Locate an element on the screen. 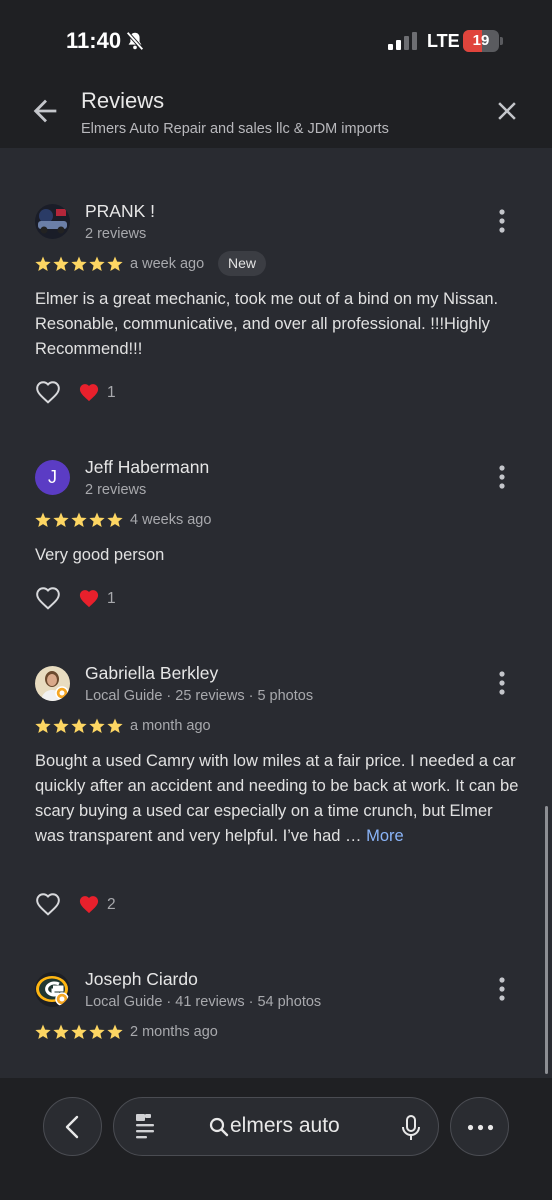 The width and height of the screenshot is (552, 1200). chevron-left-icon is located at coordinates (72, 1127).